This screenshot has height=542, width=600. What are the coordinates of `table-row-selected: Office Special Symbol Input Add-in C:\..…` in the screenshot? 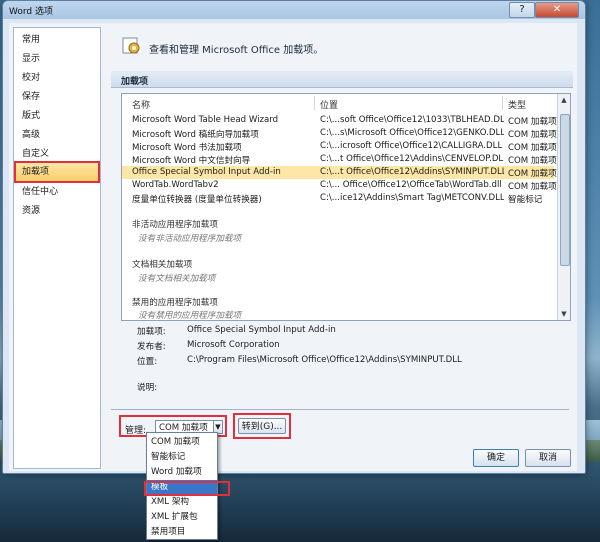 It's located at (339, 172).